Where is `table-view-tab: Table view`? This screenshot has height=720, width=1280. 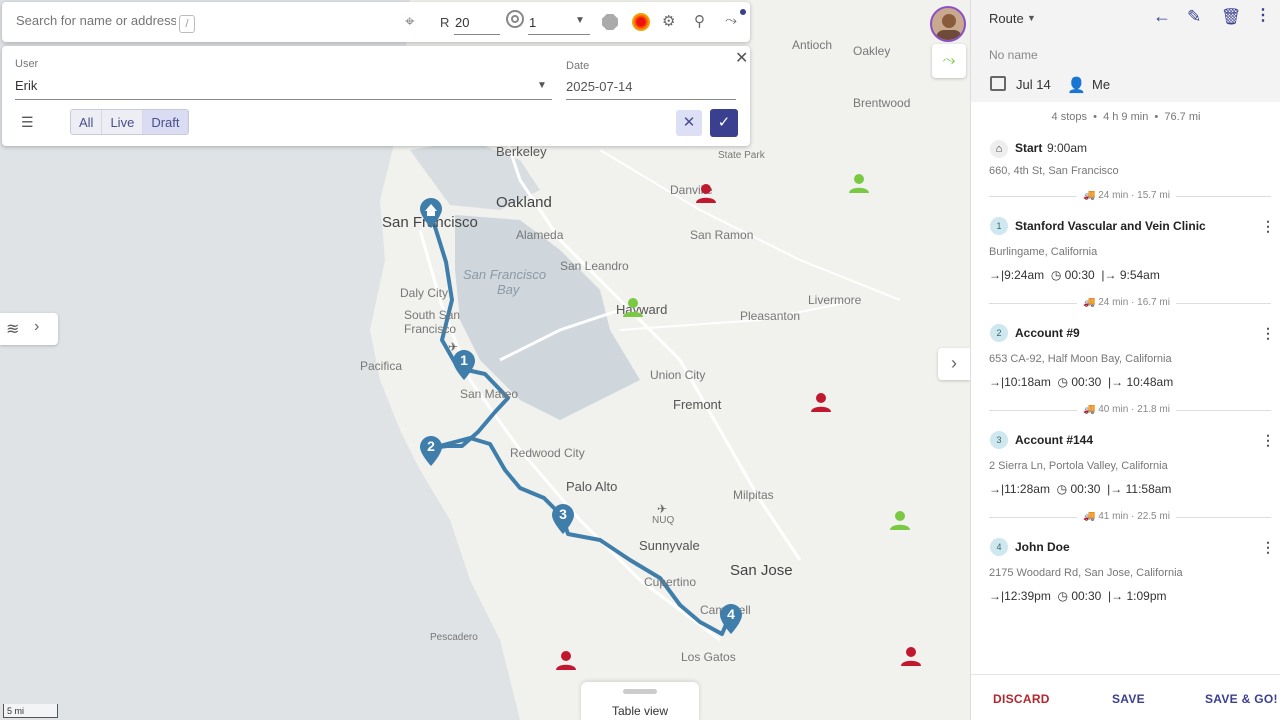
table-view-tab: Table view is located at coordinates (640, 701).